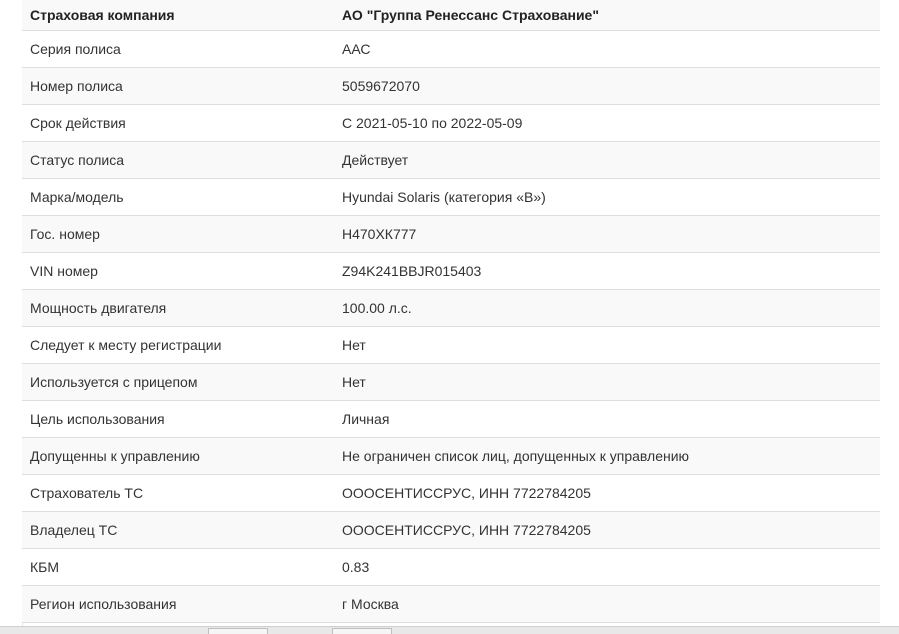 This screenshot has height=634, width=899. What do you see at coordinates (178, 567) in the screenshot?
I see `row-label: КБМ` at bounding box center [178, 567].